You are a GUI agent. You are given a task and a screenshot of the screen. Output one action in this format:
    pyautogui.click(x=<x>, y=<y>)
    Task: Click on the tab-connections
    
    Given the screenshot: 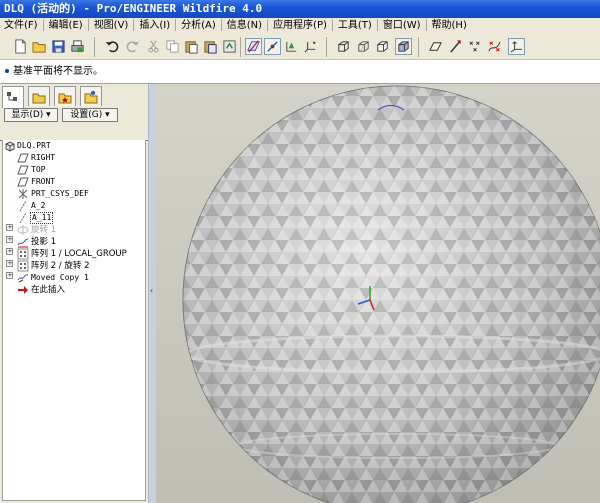 What is the action you would take?
    pyautogui.click(x=91, y=96)
    